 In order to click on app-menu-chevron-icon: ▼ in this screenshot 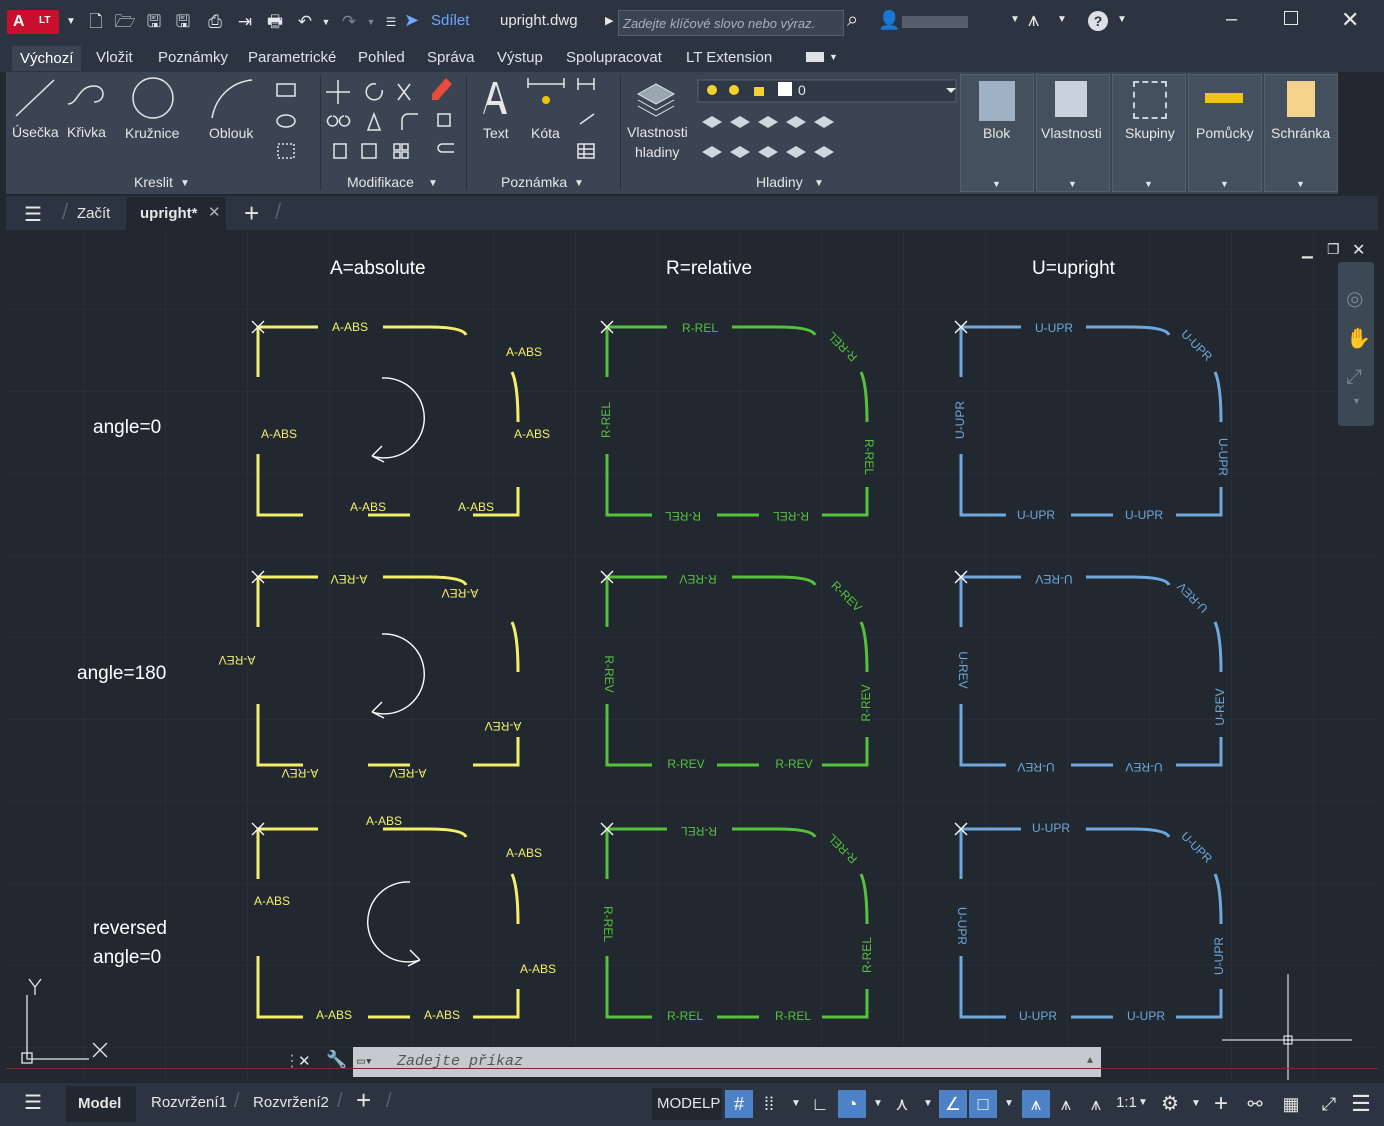, I will do `click(71, 22)`.